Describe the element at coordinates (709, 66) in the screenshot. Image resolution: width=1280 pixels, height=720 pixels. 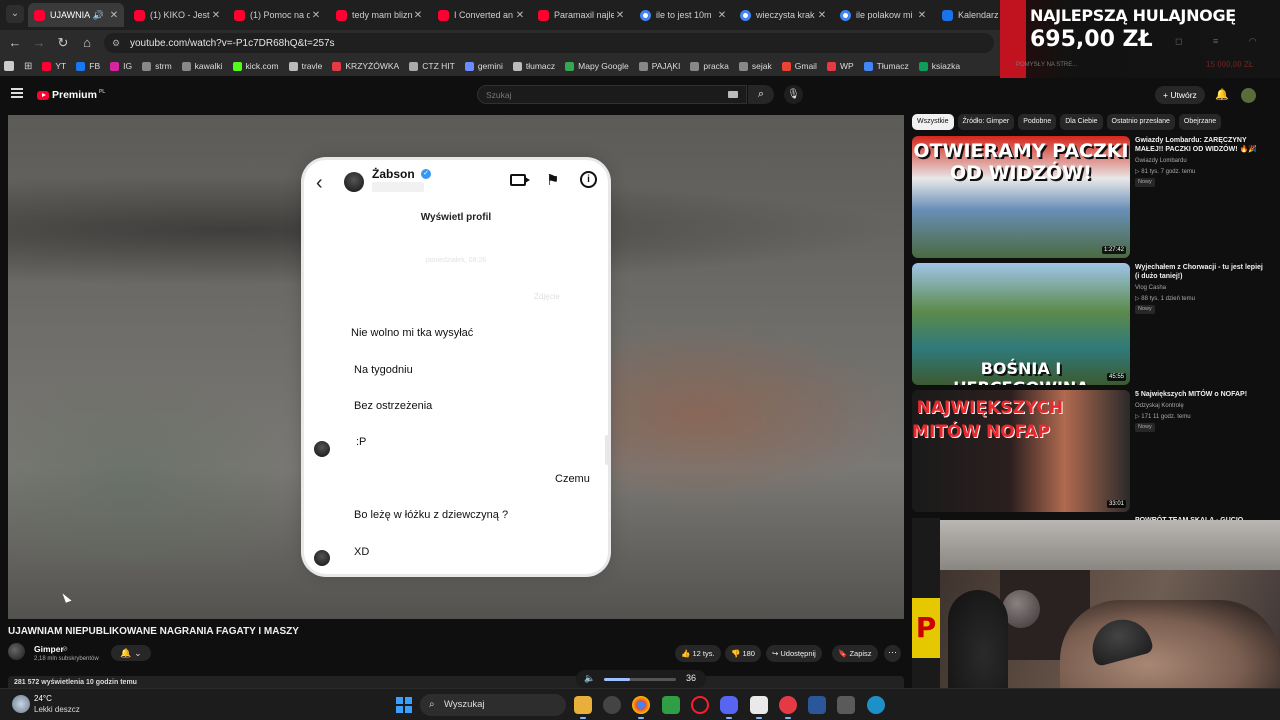
I see `bookmark-pracka: pracka` at that location.